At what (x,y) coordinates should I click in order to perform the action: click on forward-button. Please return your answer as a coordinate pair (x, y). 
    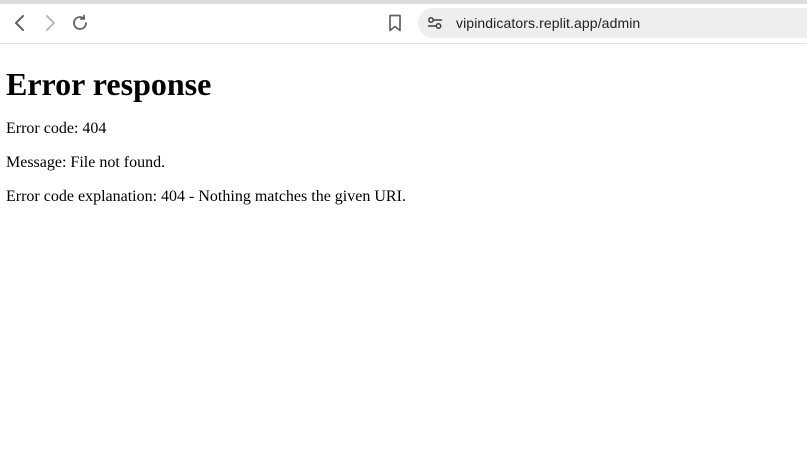
    Looking at the image, I should click on (50, 23).